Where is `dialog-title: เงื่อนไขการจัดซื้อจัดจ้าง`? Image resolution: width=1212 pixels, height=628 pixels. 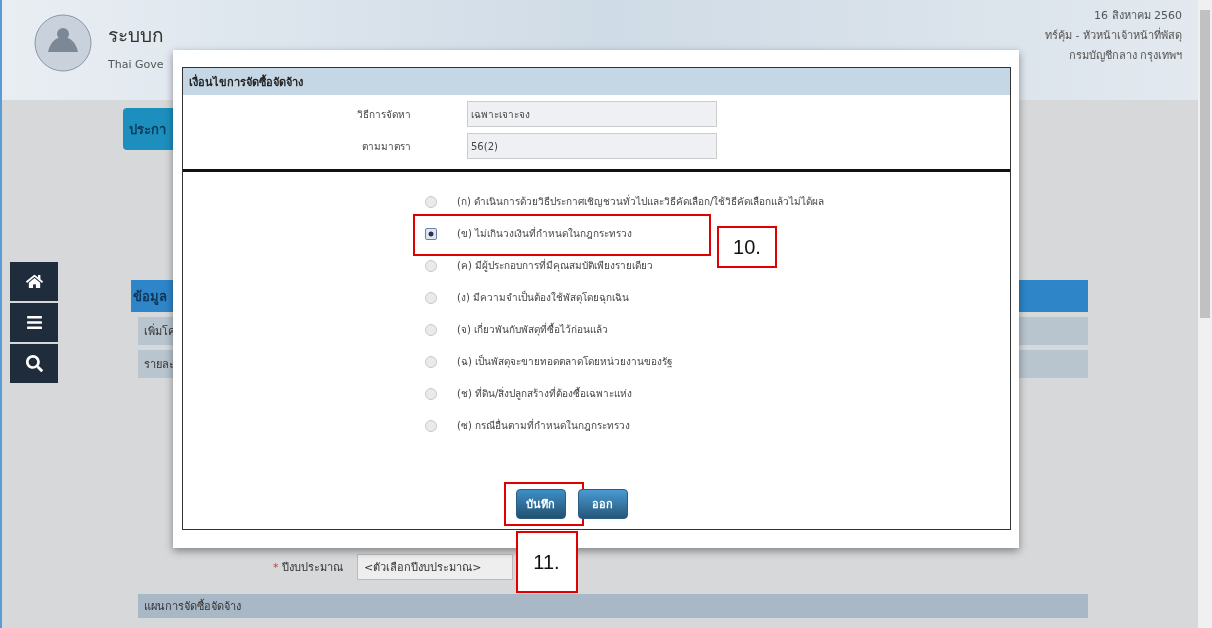 dialog-title: เงื่อนไขการจัดซื้อจัดจ้าง is located at coordinates (596, 81).